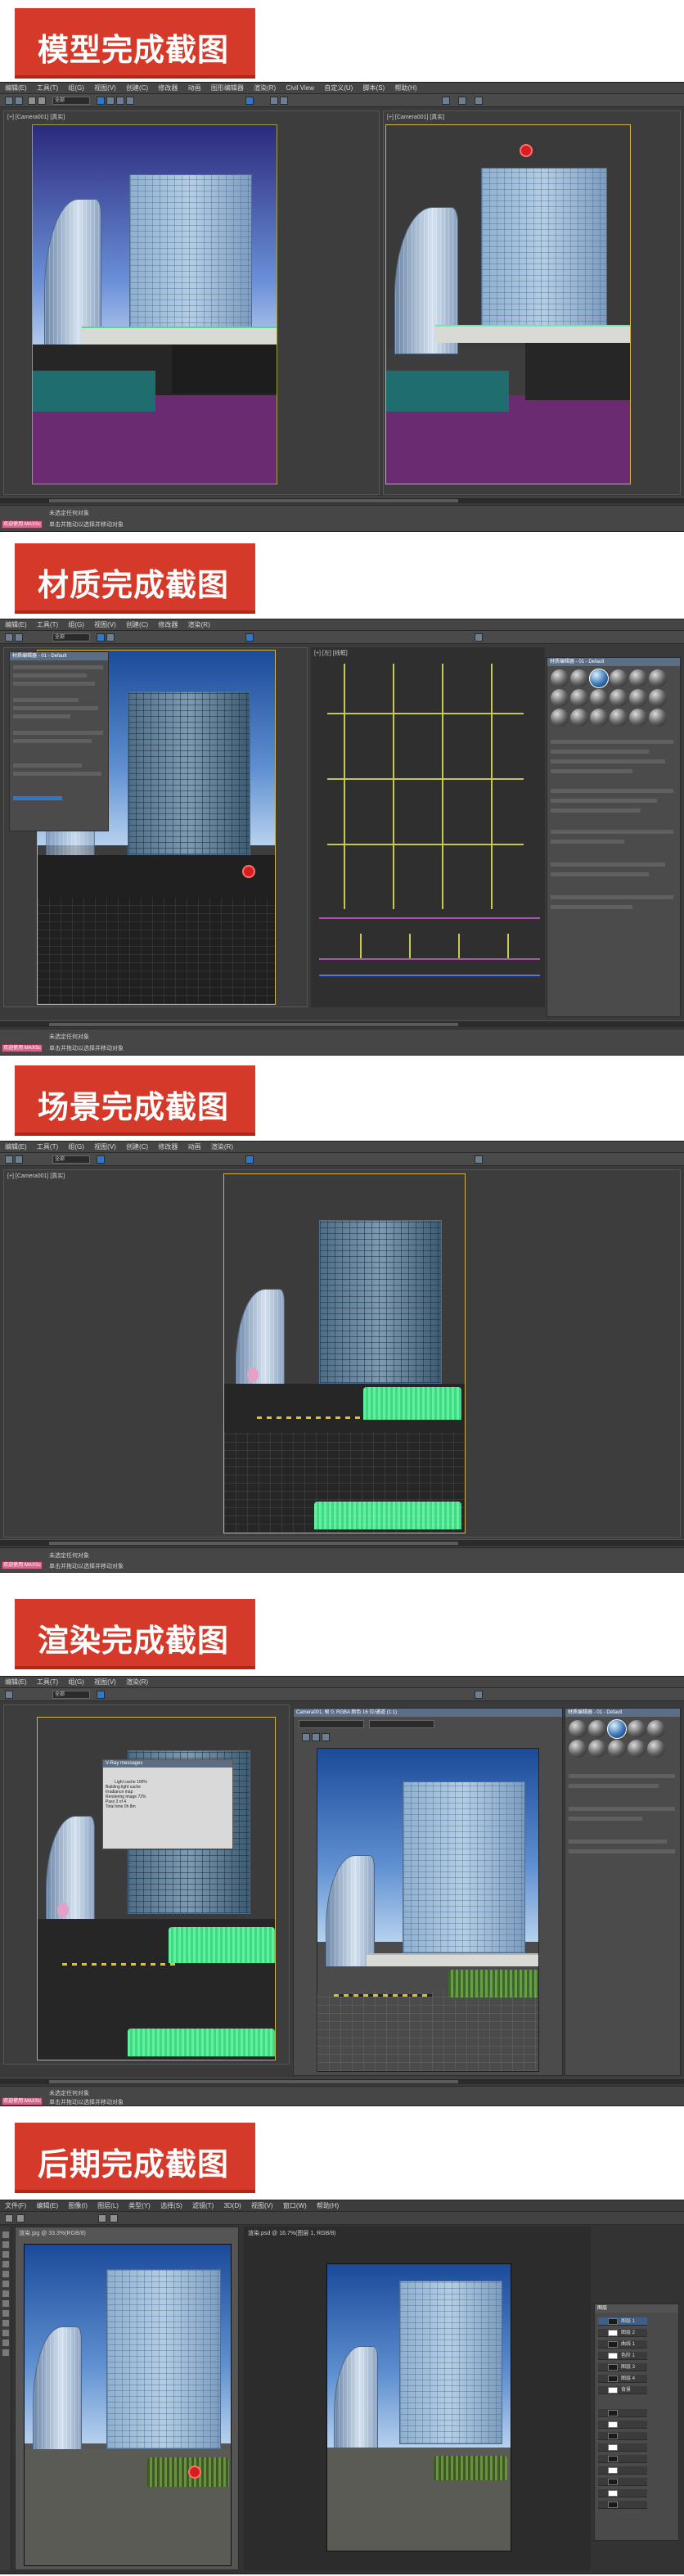 The height and width of the screenshot is (2576, 684). Describe the element at coordinates (232, 2205) in the screenshot. I see `menu-item: 3D(D)` at that location.